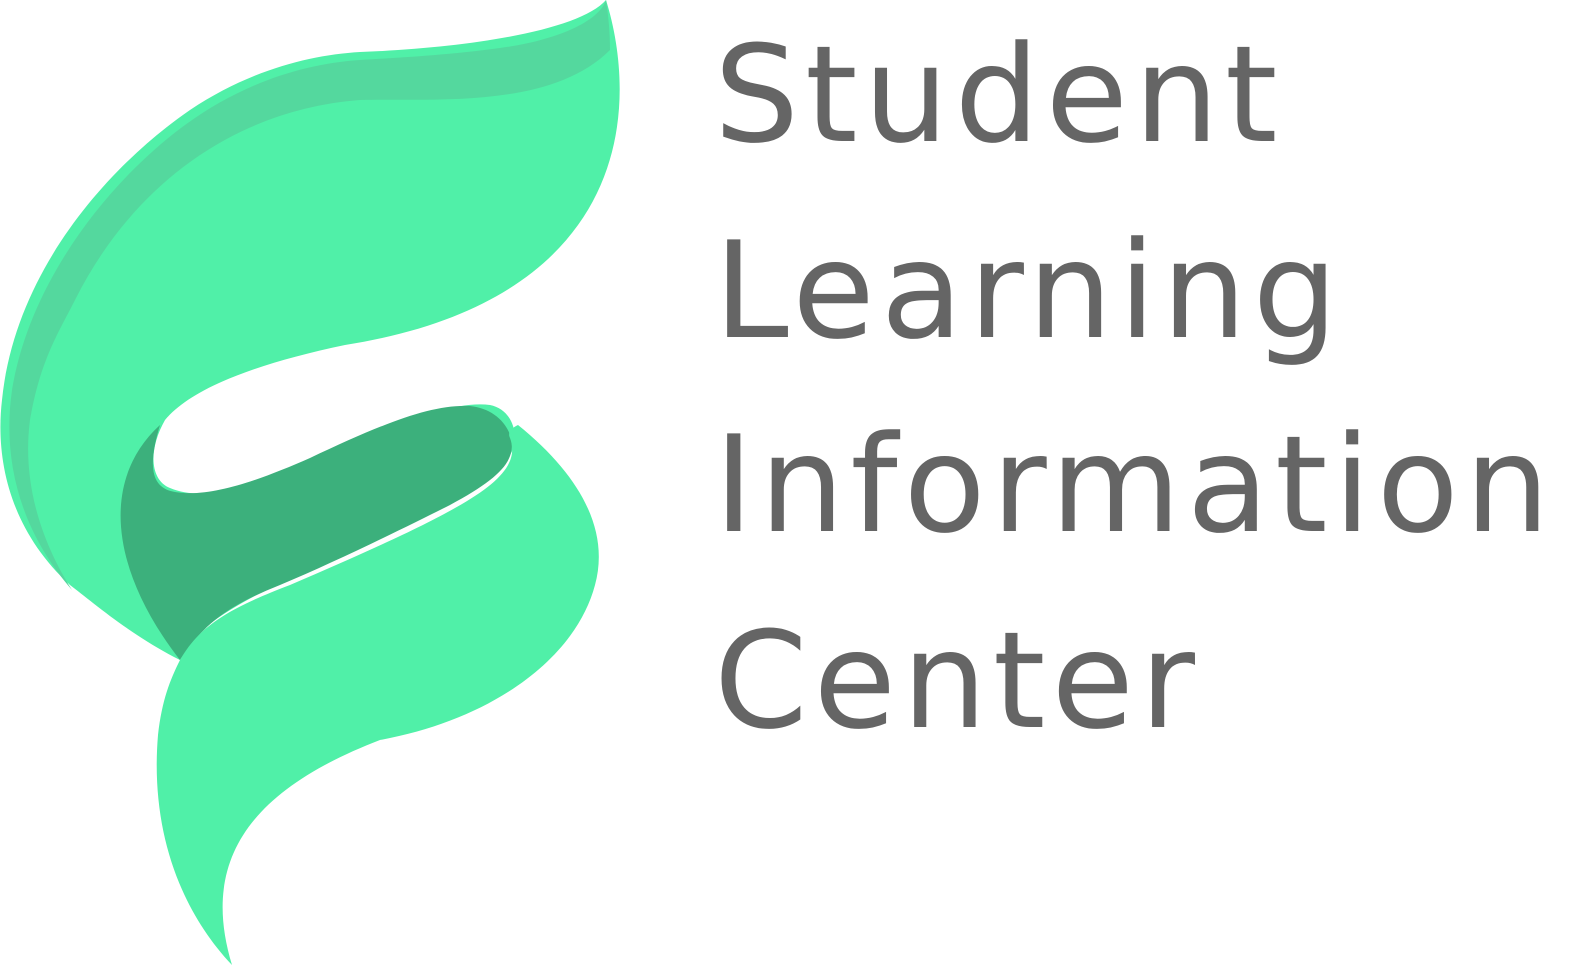 Image resolution: width=1591 pixels, height=980 pixels. What do you see at coordinates (1135, 485) in the screenshot?
I see `wordmark-line-information: Information` at bounding box center [1135, 485].